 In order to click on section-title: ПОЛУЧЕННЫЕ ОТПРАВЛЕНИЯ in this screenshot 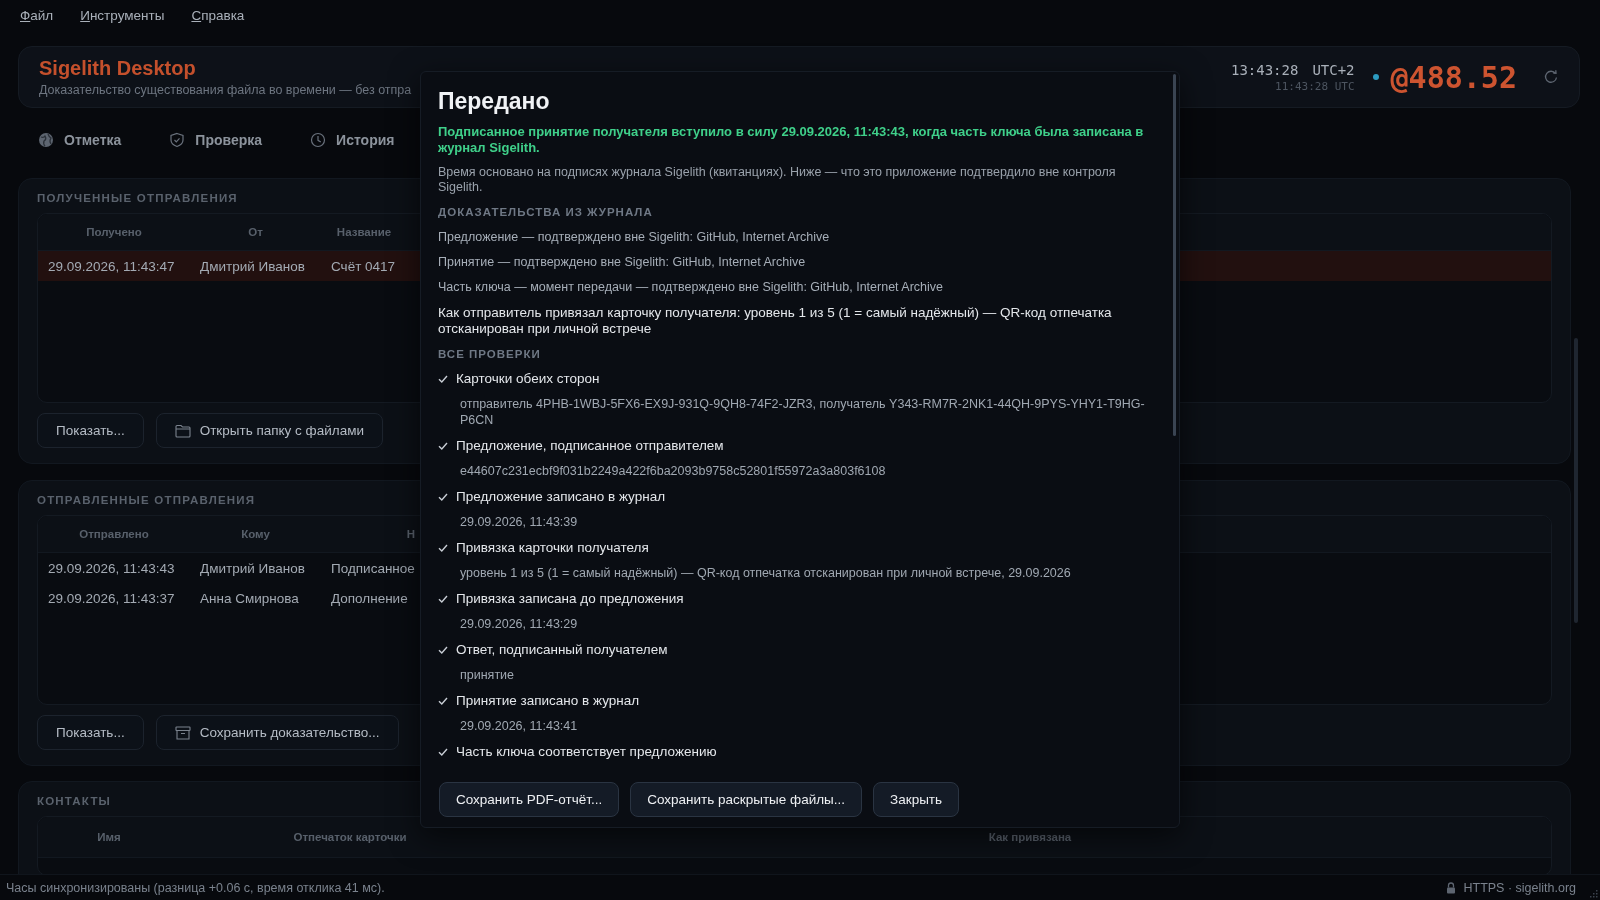, I will do `click(137, 198)`.